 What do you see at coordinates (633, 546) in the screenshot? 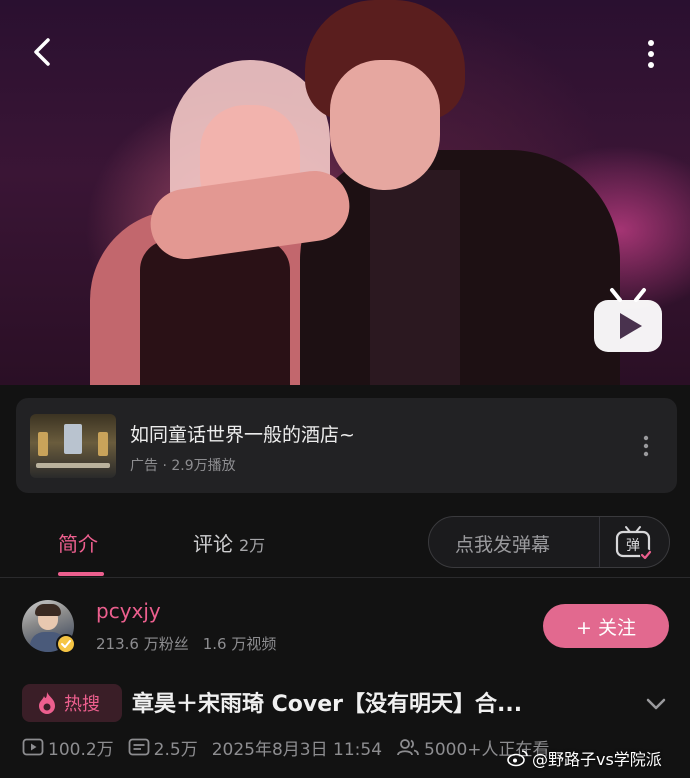
I see `danmaku-toggle-label: 弹` at bounding box center [633, 546].